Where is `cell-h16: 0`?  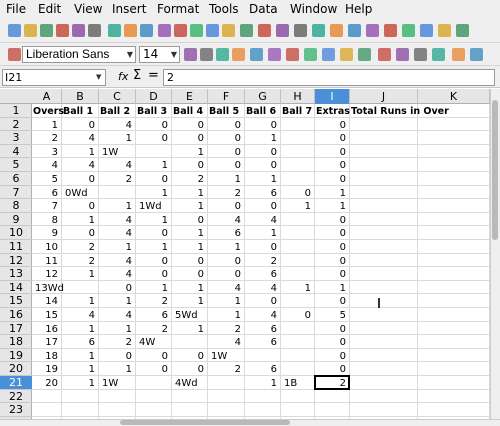 cell-h16: 0 is located at coordinates (296, 315).